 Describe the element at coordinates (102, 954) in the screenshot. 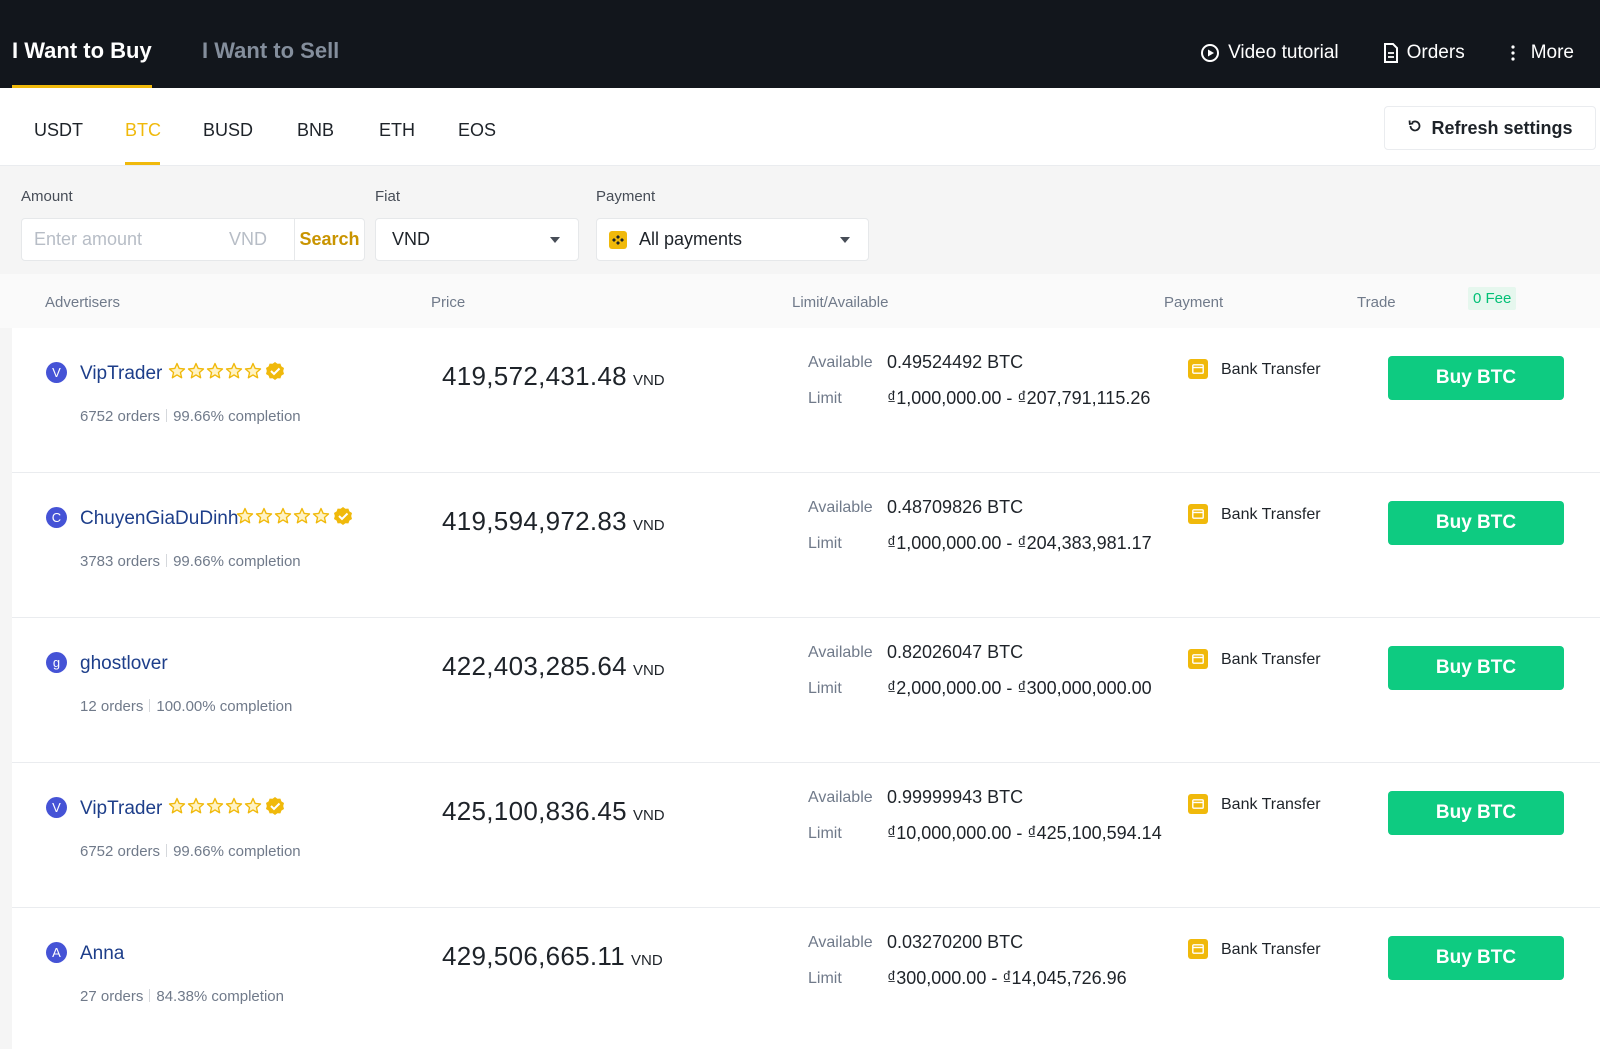

I see `advertiser-name: Anna` at that location.